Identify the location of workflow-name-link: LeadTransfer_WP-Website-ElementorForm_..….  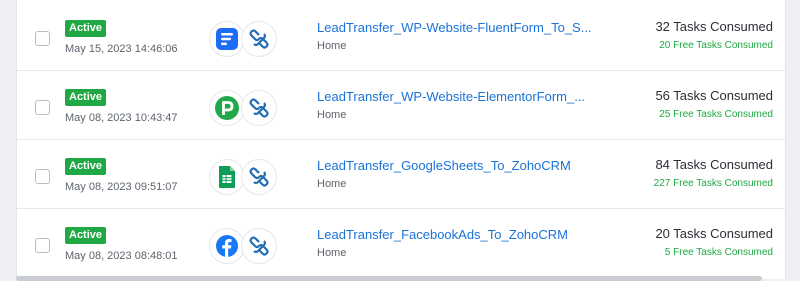
(451, 96).